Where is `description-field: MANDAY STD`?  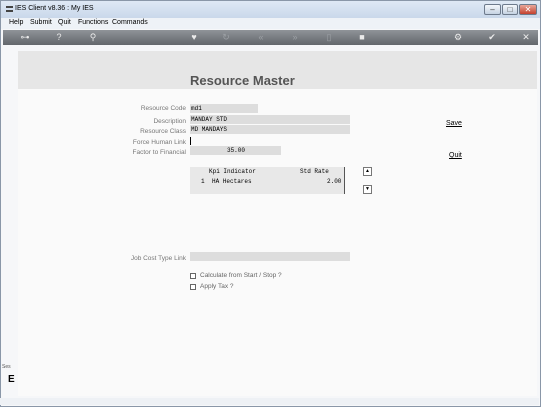
description-field: MANDAY STD is located at coordinates (270, 119).